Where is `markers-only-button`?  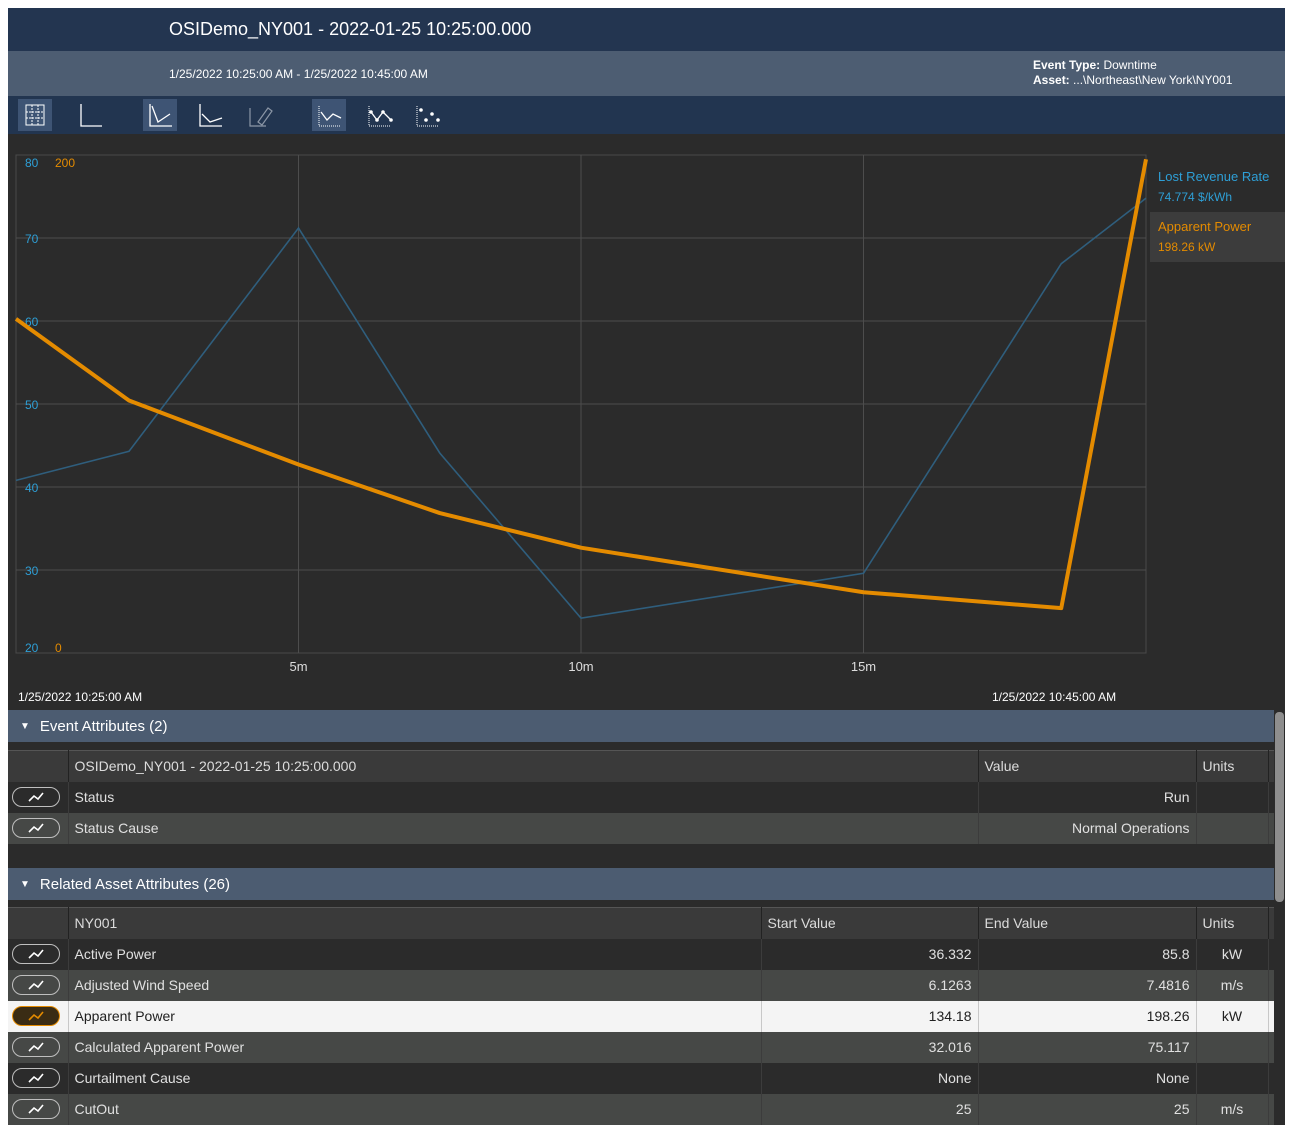
markers-only-button is located at coordinates (427, 115).